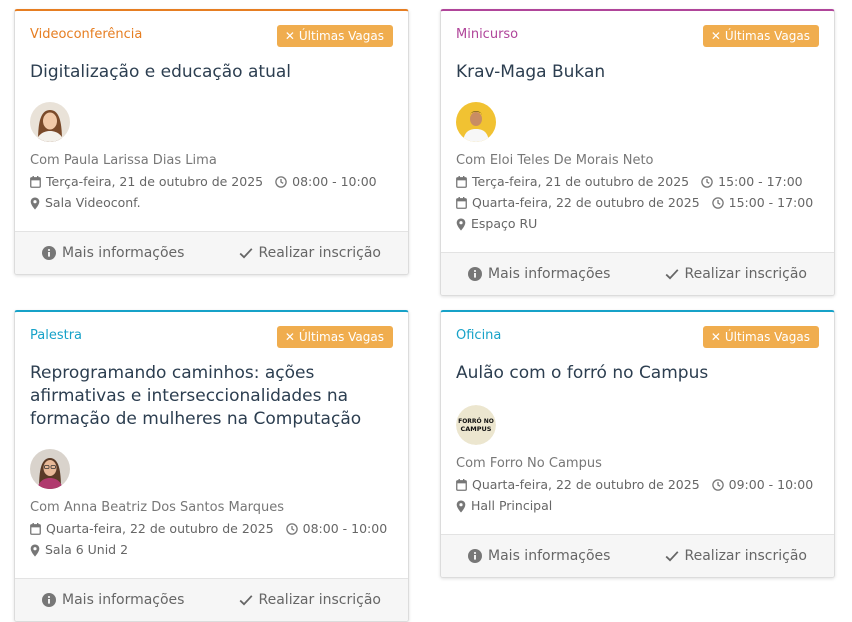 This screenshot has width=852, height=622. What do you see at coordinates (512, 505) in the screenshot?
I see `location-label: Hall Principal` at bounding box center [512, 505].